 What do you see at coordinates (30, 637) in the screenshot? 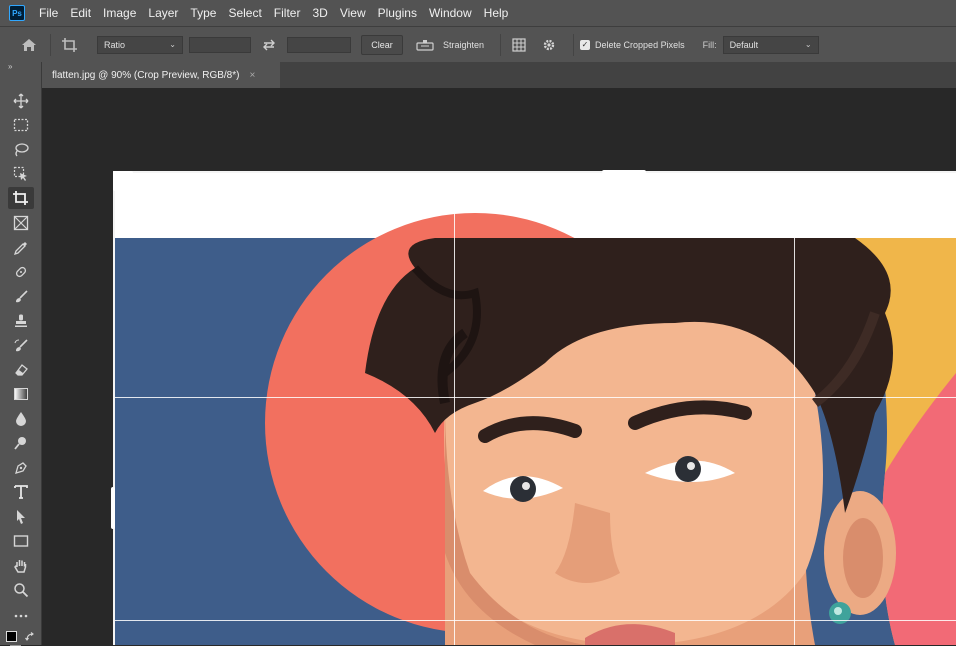
I see `swap-colors-icon` at bounding box center [30, 637].